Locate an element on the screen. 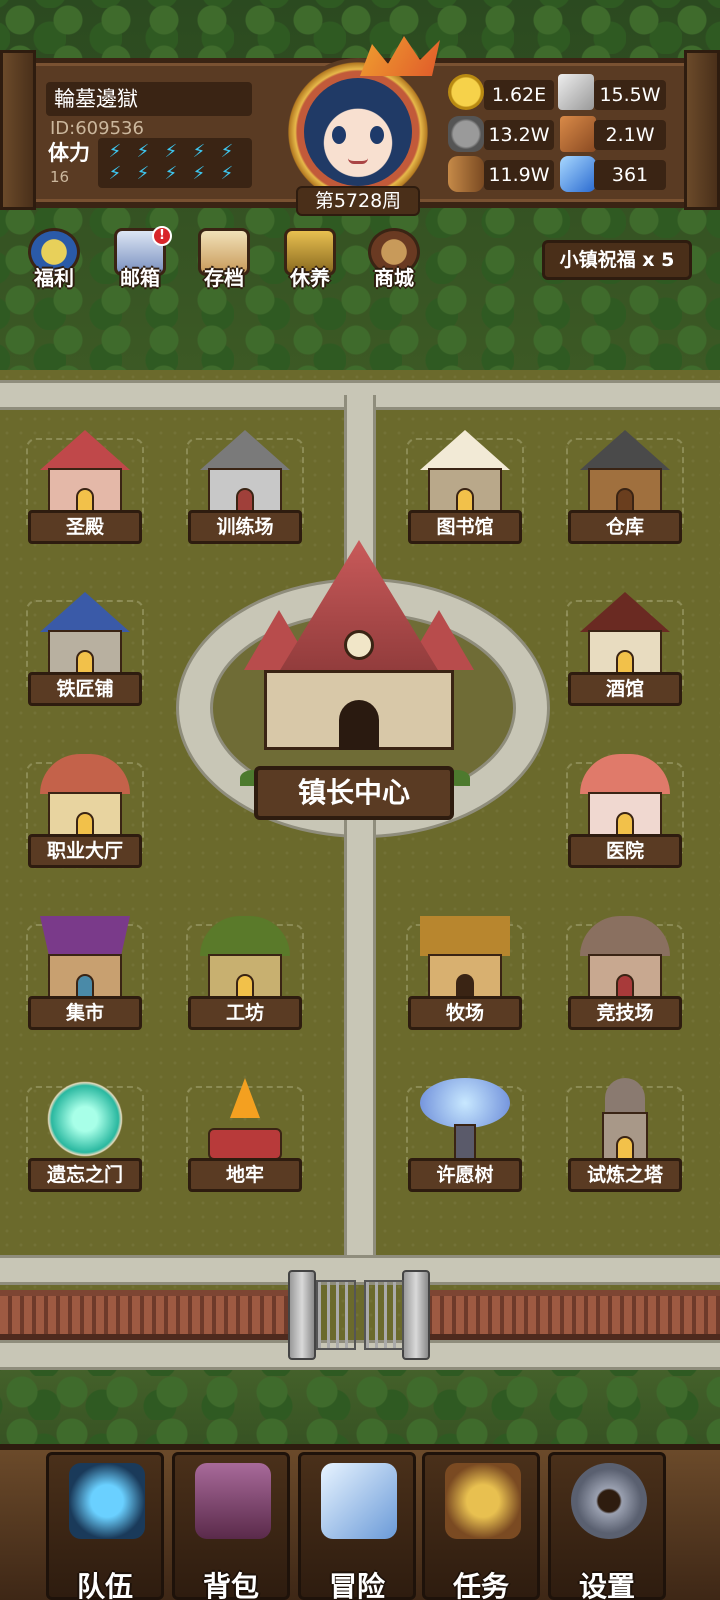 The image size is (720, 1600). crossed-swords-icon is located at coordinates (359, 1501).